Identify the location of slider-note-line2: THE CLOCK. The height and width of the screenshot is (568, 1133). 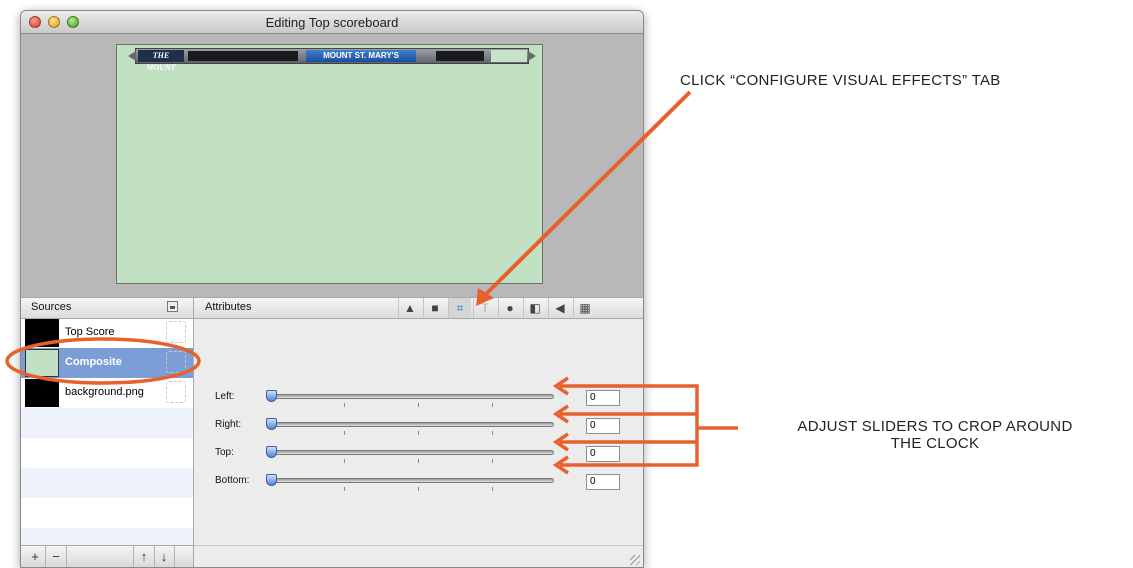
(935, 443).